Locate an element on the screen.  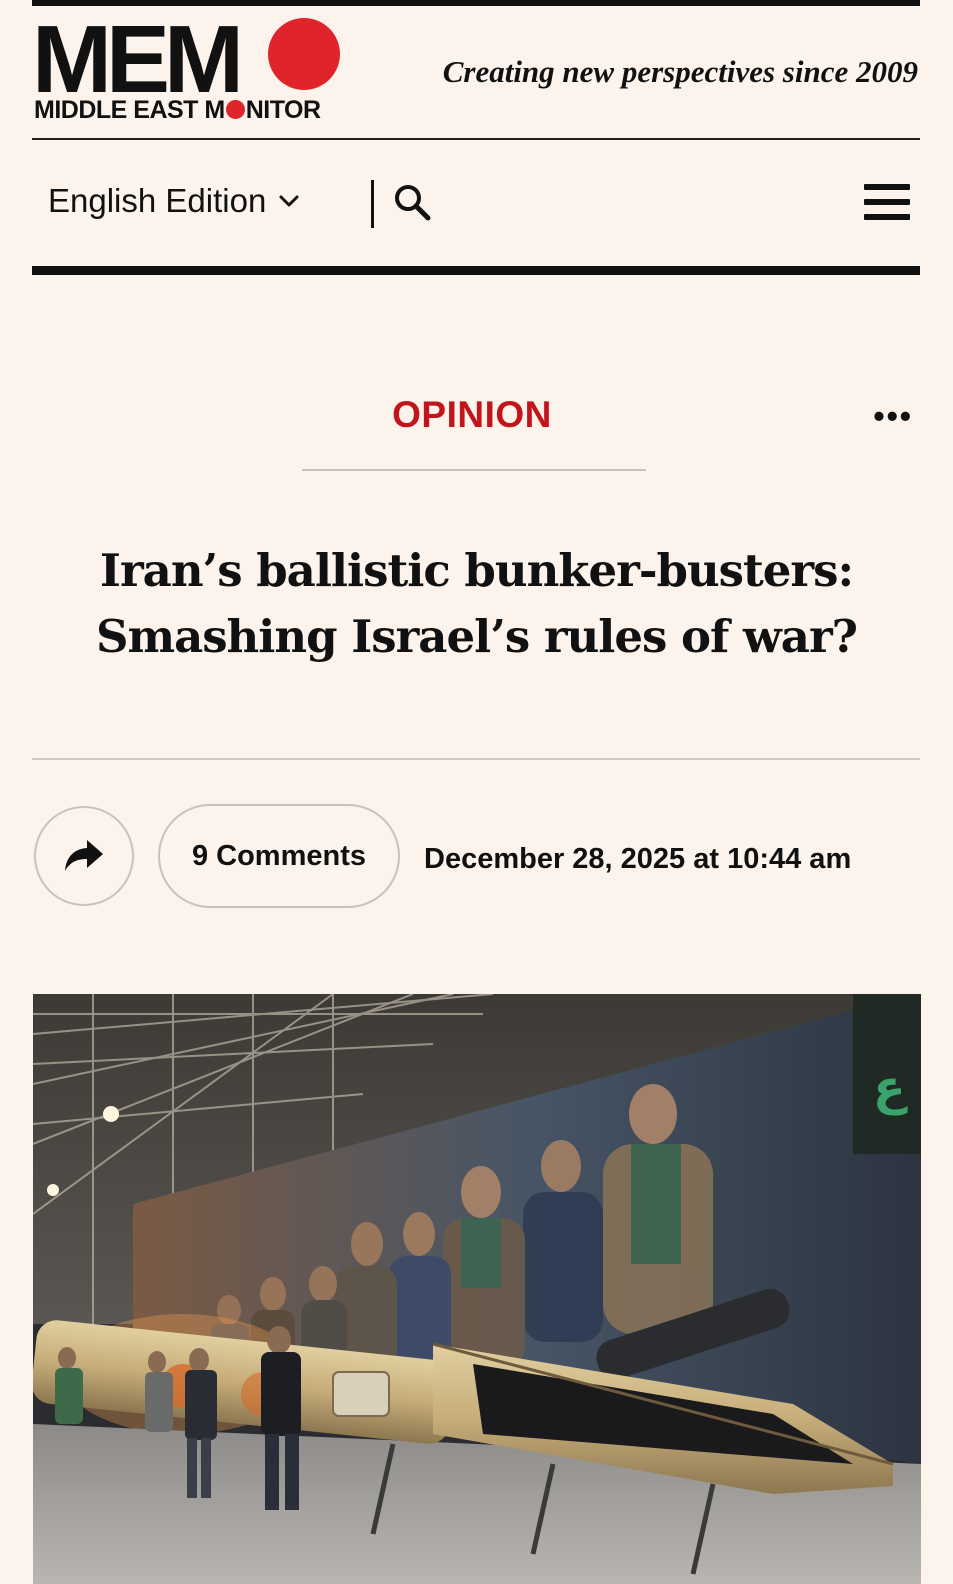
edition-selector: English Edition is located at coordinates (174, 201).